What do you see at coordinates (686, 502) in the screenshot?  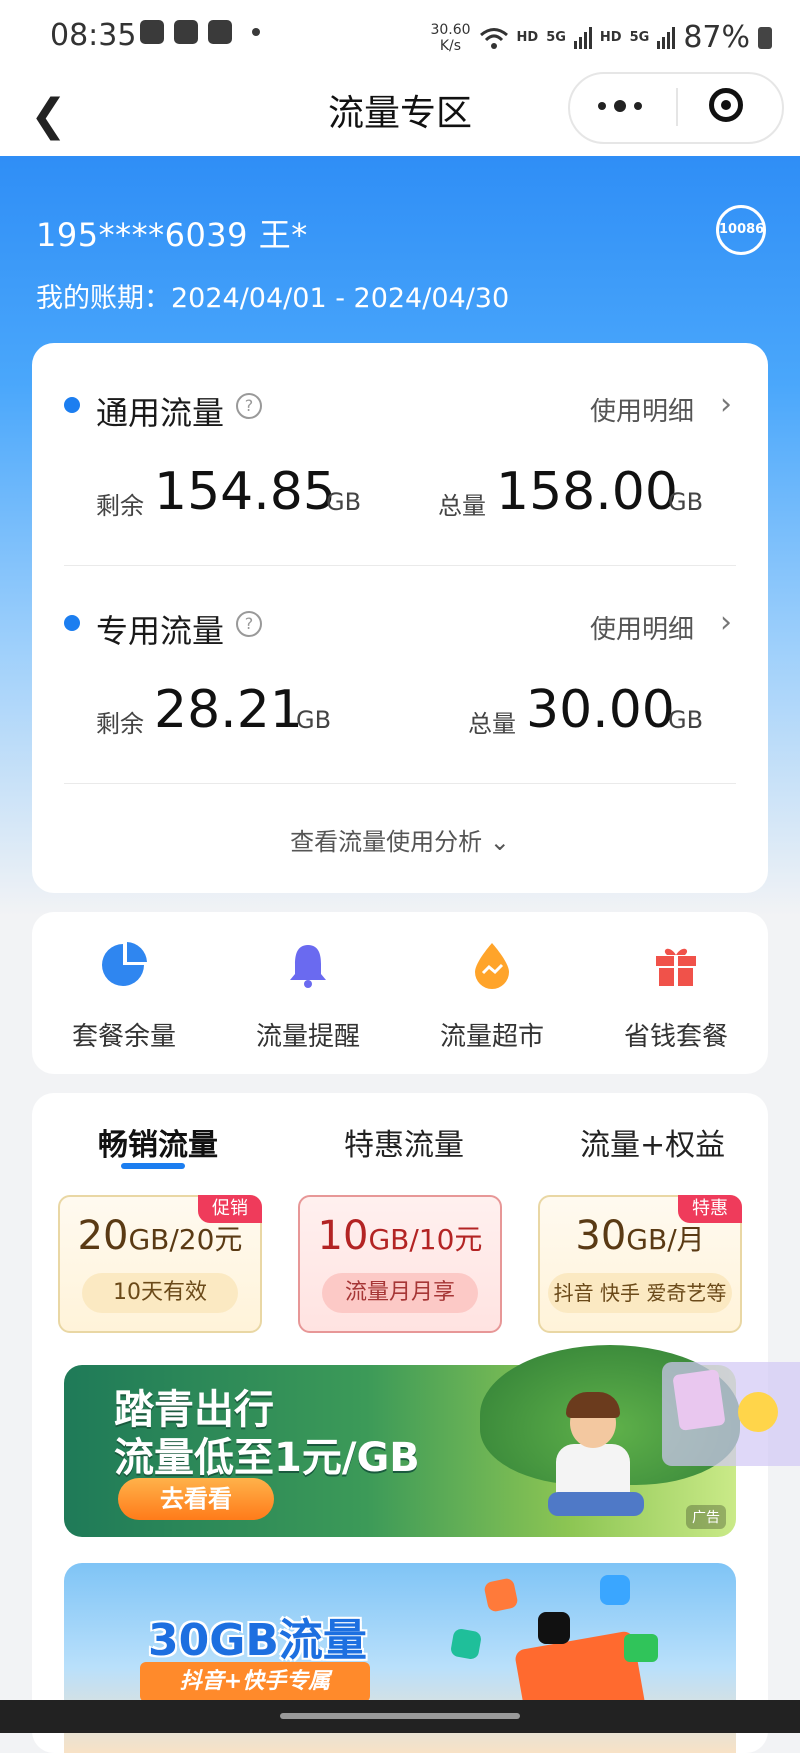 I see `general-total-unit: GB` at bounding box center [686, 502].